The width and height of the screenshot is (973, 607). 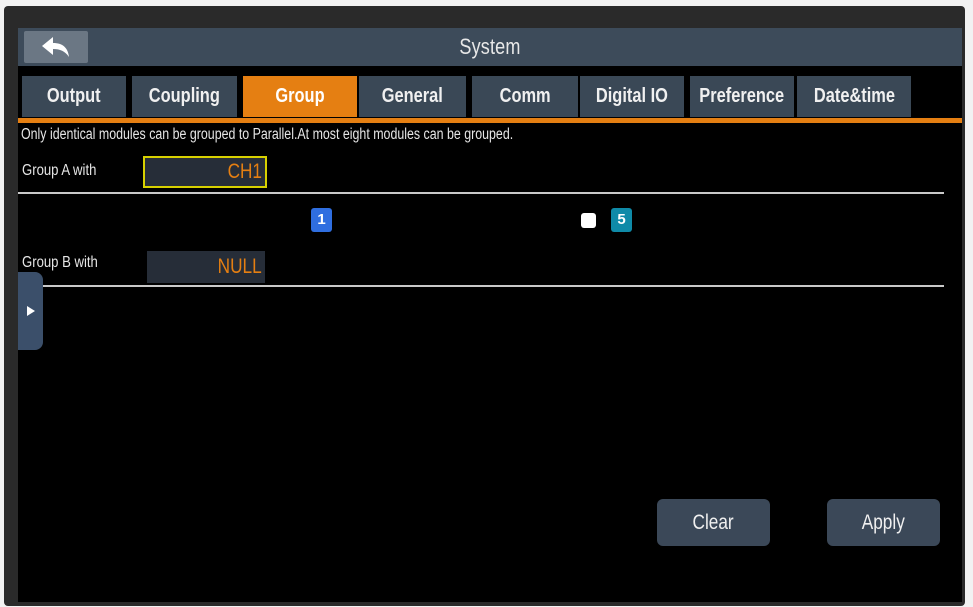 I want to click on tab-label: Group, so click(x=300, y=96).